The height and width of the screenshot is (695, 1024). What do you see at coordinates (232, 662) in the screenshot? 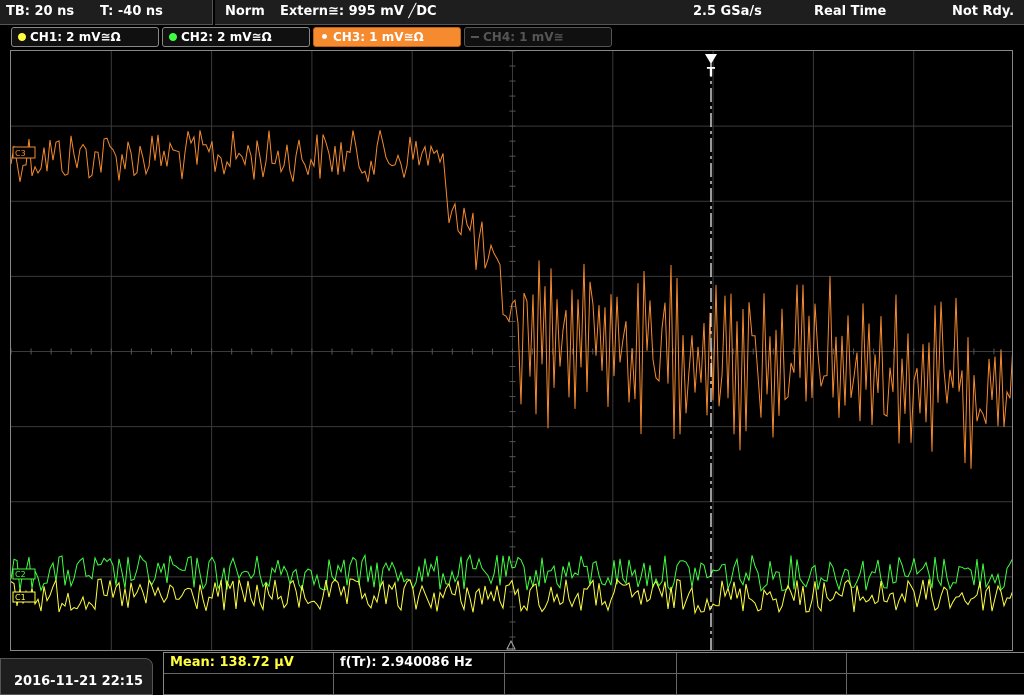
I see `measurement-mean-label: Mean: 138.72 µV` at bounding box center [232, 662].